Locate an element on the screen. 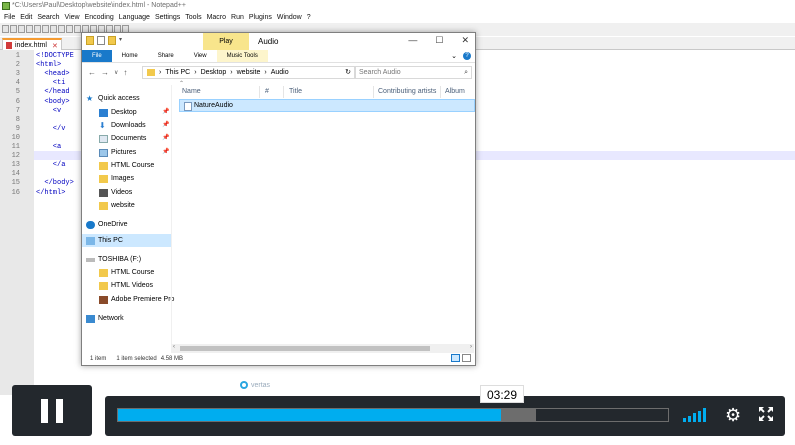 The width and height of the screenshot is (795, 445). tab-music-tools: Music Tools is located at coordinates (242, 56).